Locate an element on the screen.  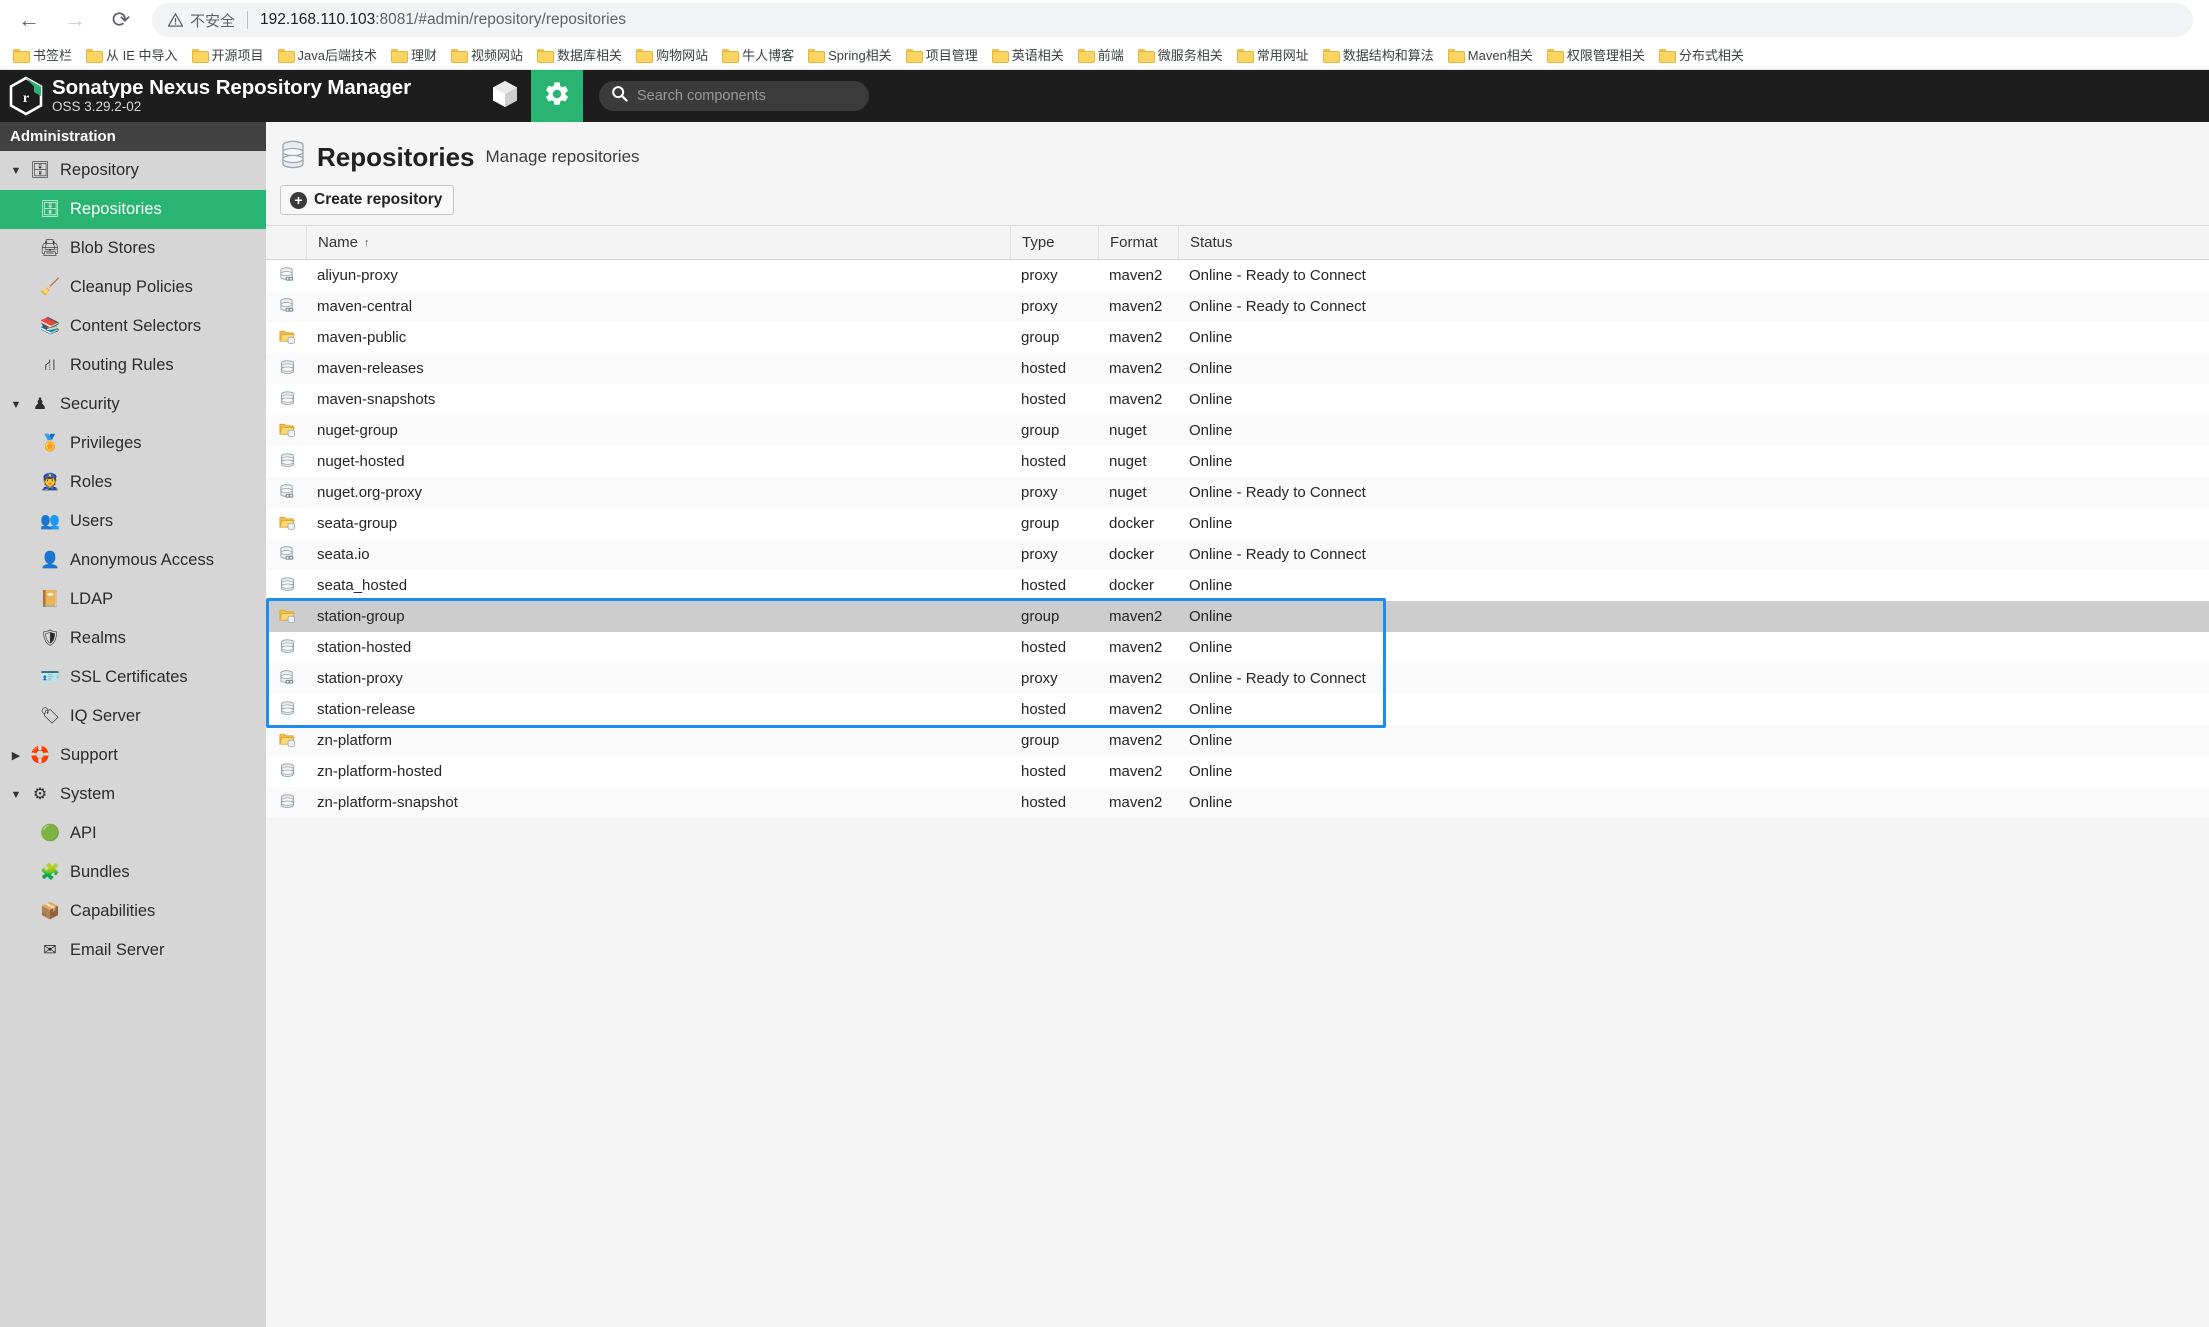
cell-name: seata.io is located at coordinates (343, 554).